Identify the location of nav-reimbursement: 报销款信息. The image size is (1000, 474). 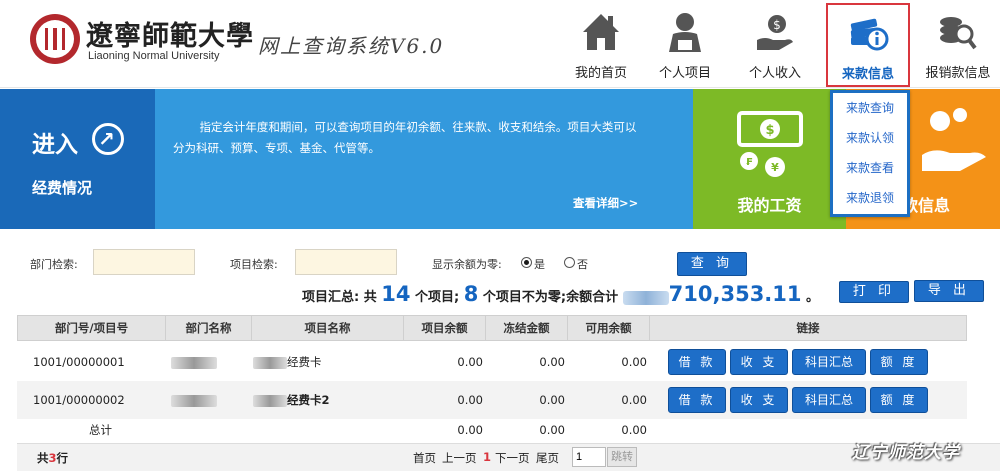
(958, 45).